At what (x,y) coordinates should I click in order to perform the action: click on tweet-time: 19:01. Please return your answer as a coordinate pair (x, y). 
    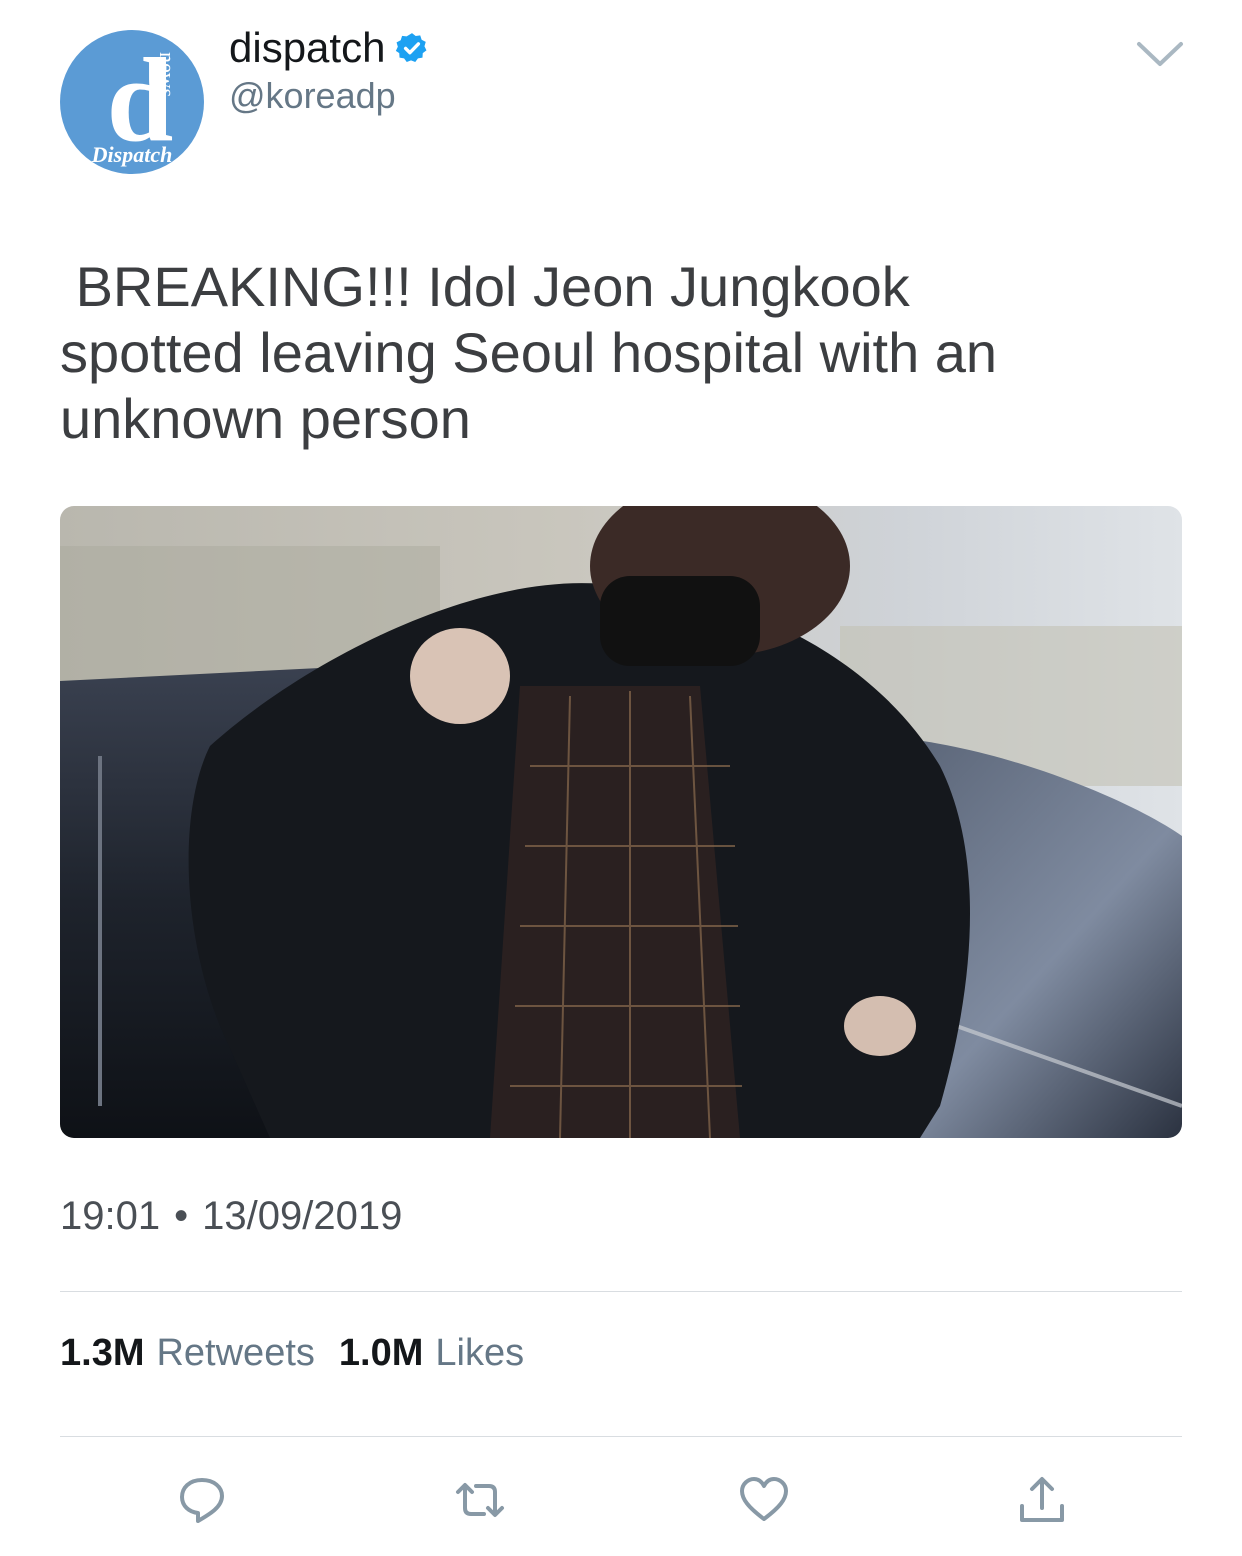
    Looking at the image, I should click on (110, 1216).